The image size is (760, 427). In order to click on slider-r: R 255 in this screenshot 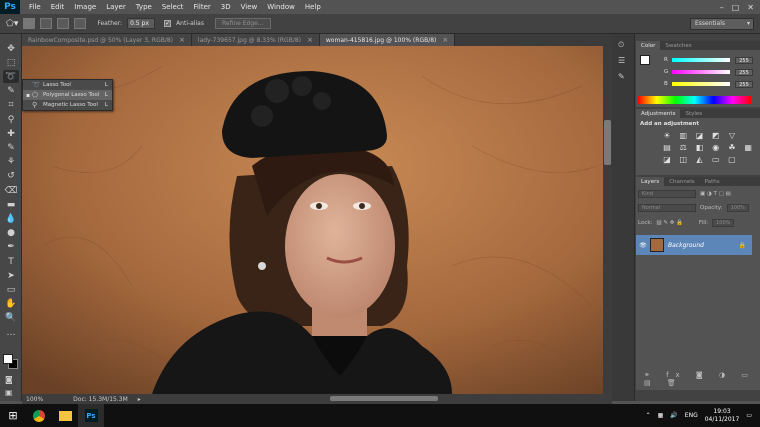, I will do `click(710, 60)`.